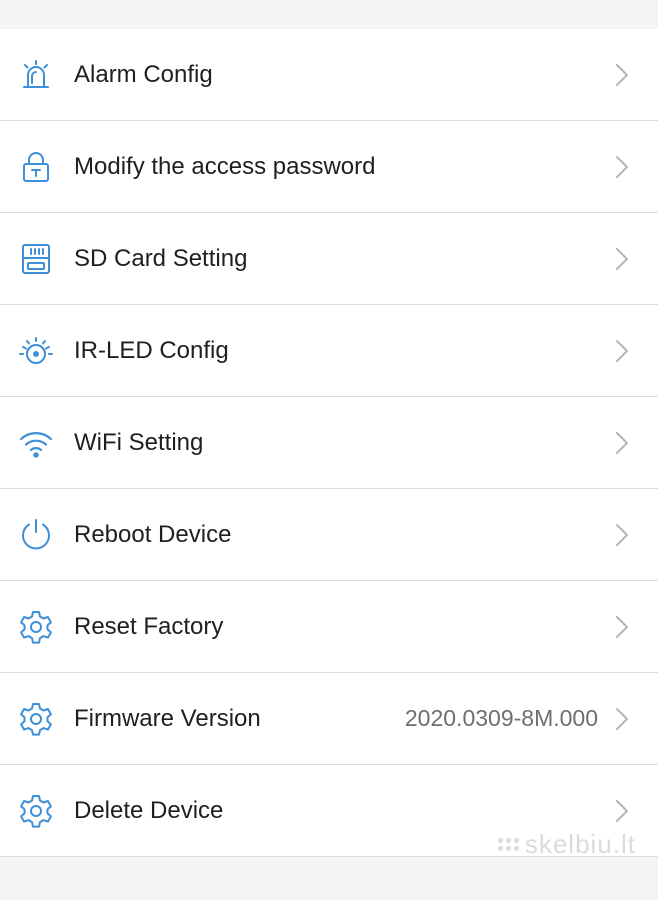  Describe the element at coordinates (36, 351) in the screenshot. I see `ir-led-icon` at that location.